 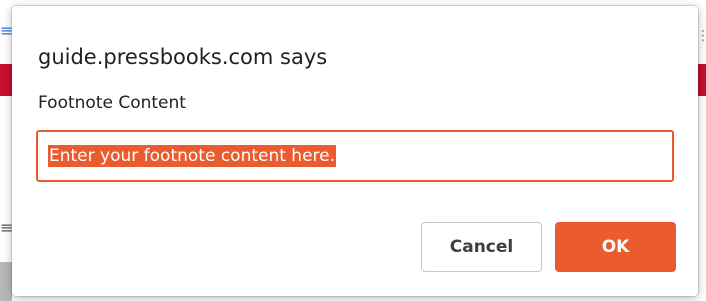 I want to click on background-list-icon: ≡, so click(x=7, y=227).